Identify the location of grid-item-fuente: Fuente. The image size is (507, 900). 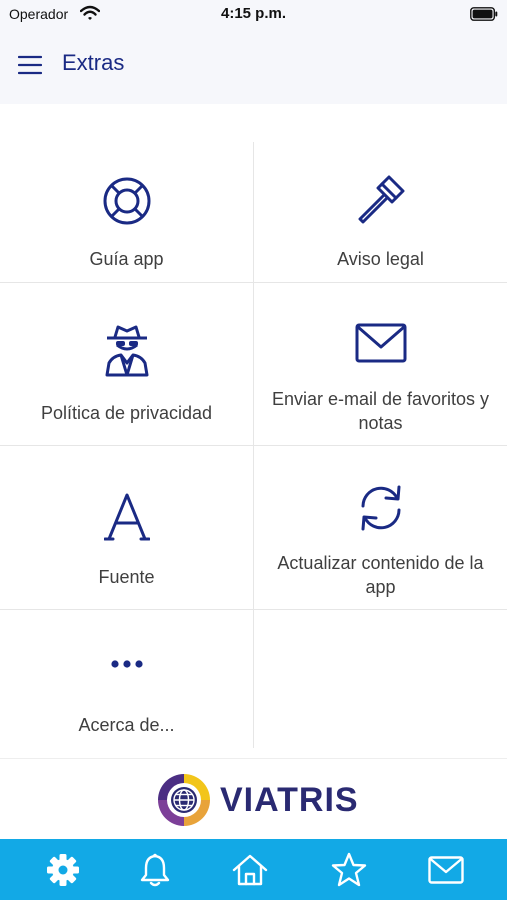
(126, 527).